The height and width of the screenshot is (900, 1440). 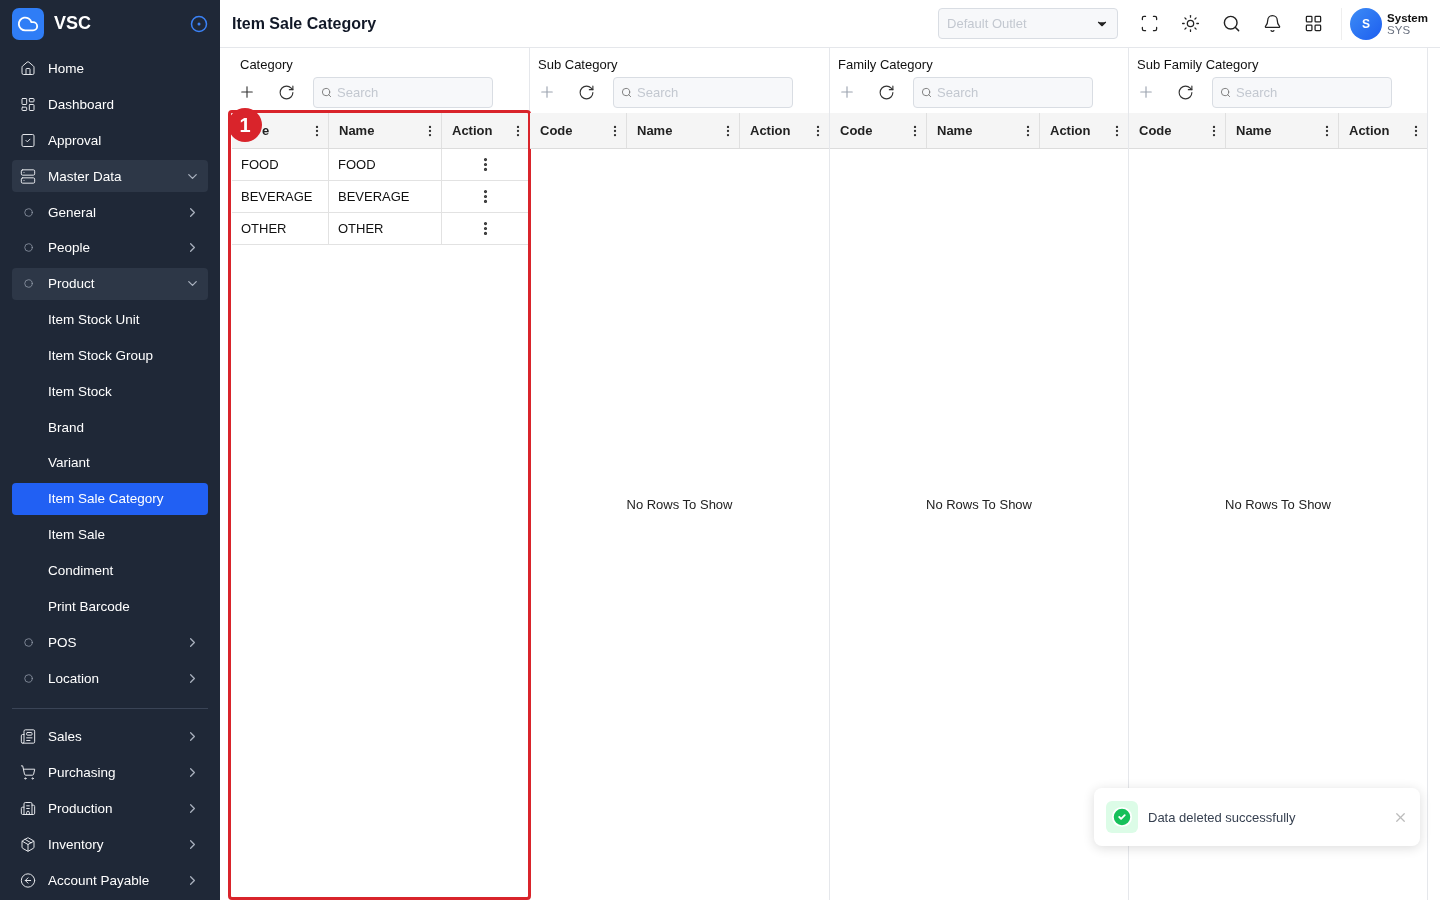 What do you see at coordinates (110, 212) in the screenshot?
I see `sidebar-item: General` at bounding box center [110, 212].